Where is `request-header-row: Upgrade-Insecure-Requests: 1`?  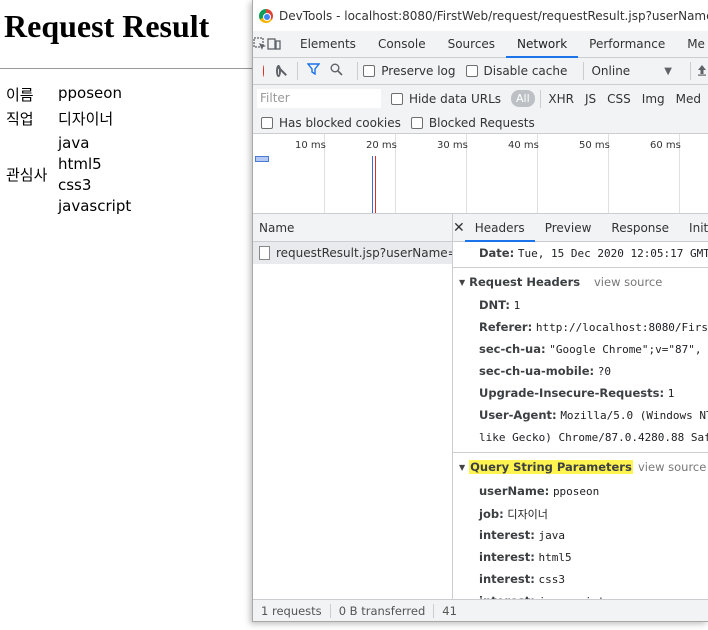
request-header-row: Upgrade-Insecure-Requests: 1 is located at coordinates (576, 393).